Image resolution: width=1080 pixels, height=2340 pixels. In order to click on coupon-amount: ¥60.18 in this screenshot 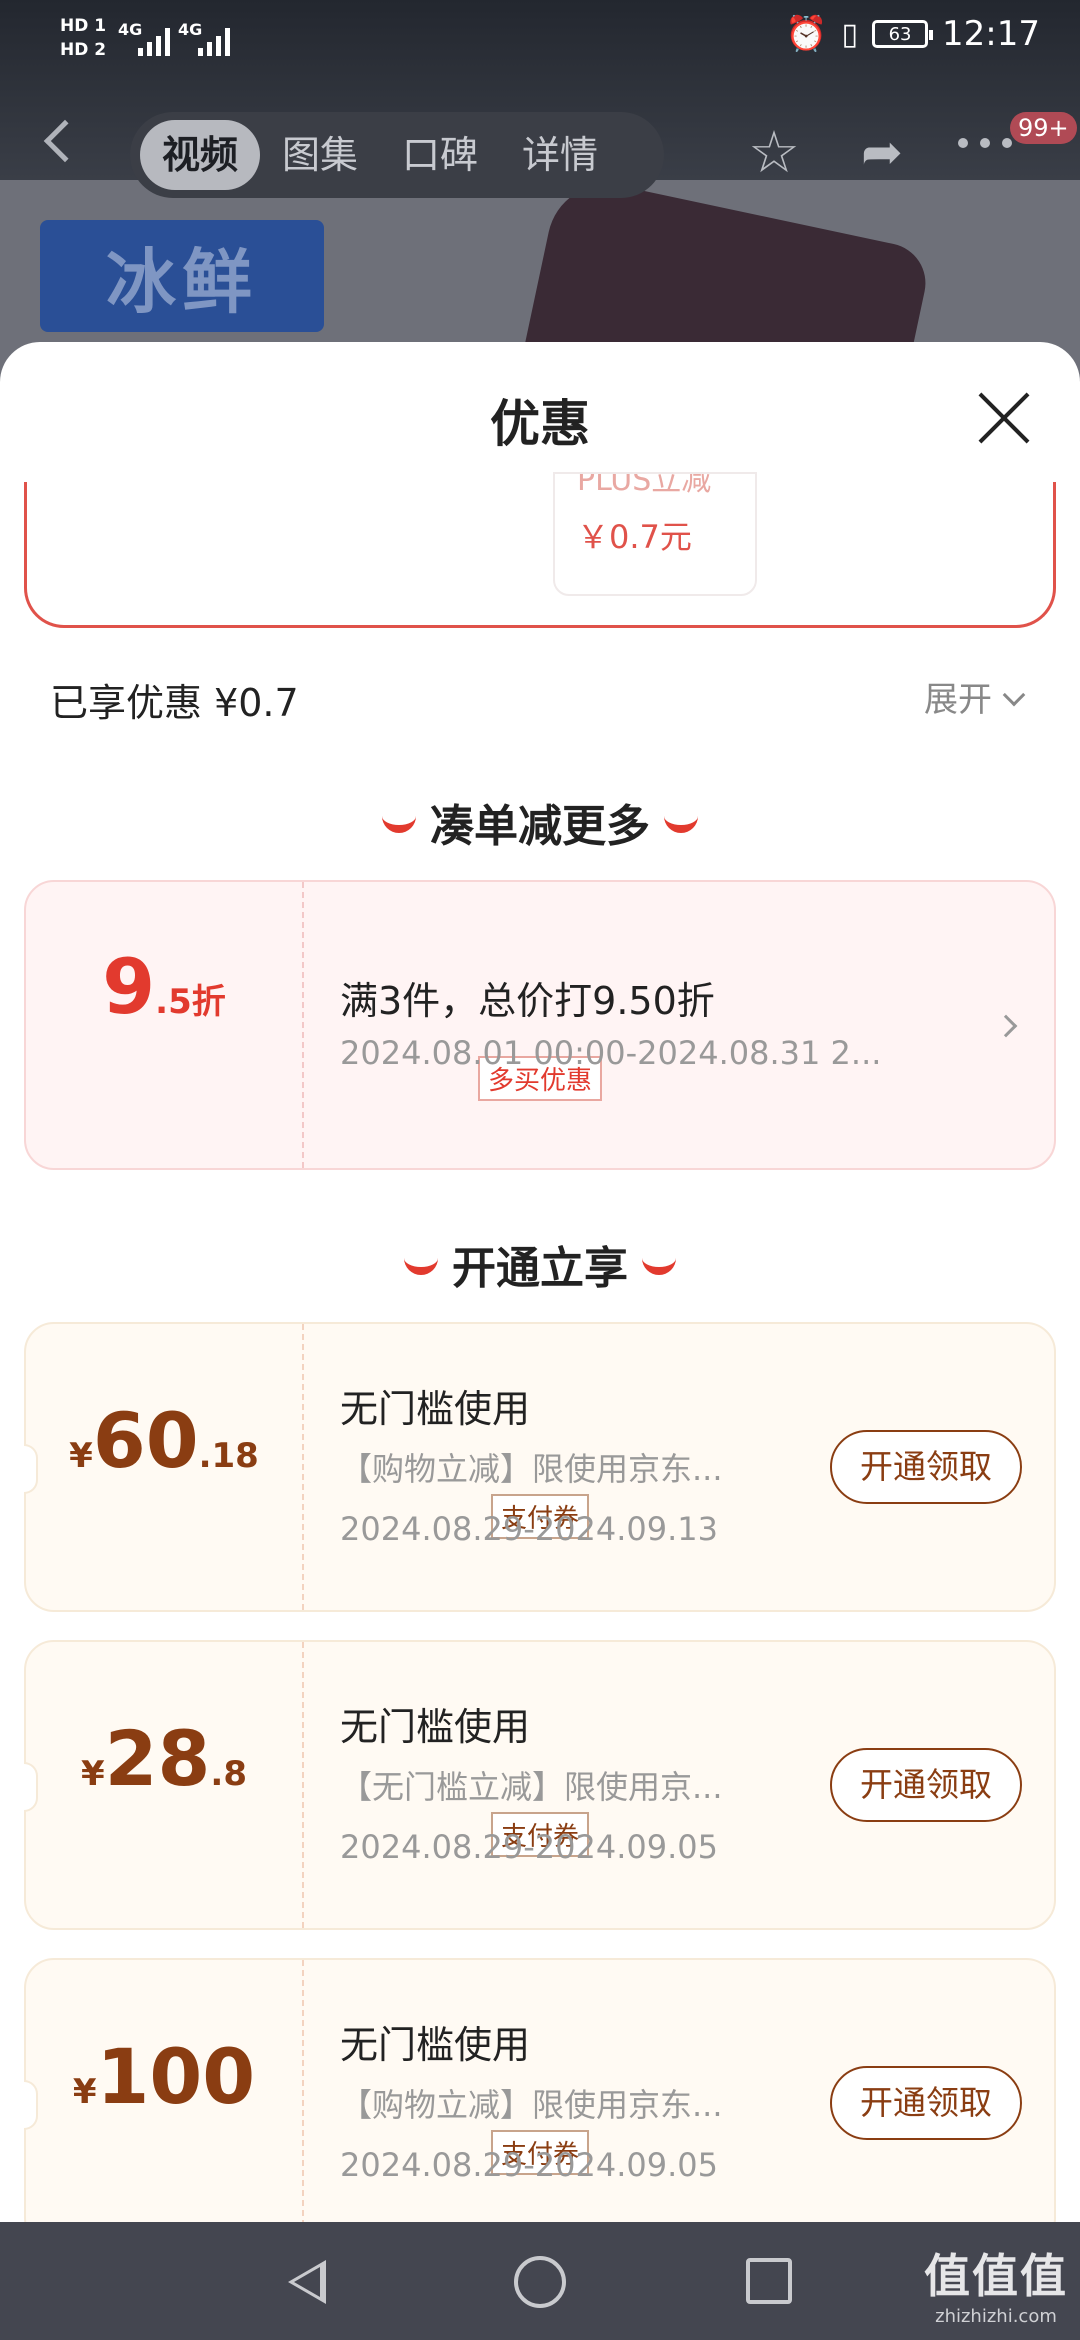, I will do `click(164, 1440)`.